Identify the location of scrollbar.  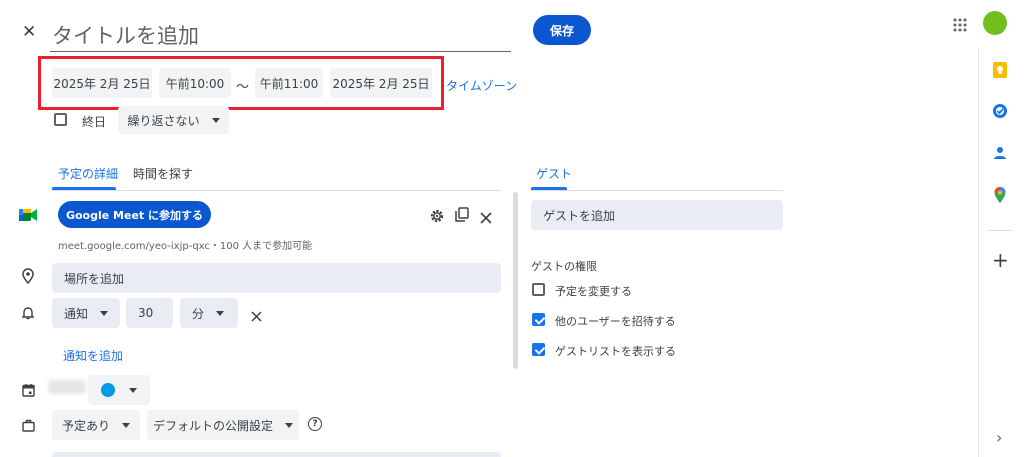
(515, 280).